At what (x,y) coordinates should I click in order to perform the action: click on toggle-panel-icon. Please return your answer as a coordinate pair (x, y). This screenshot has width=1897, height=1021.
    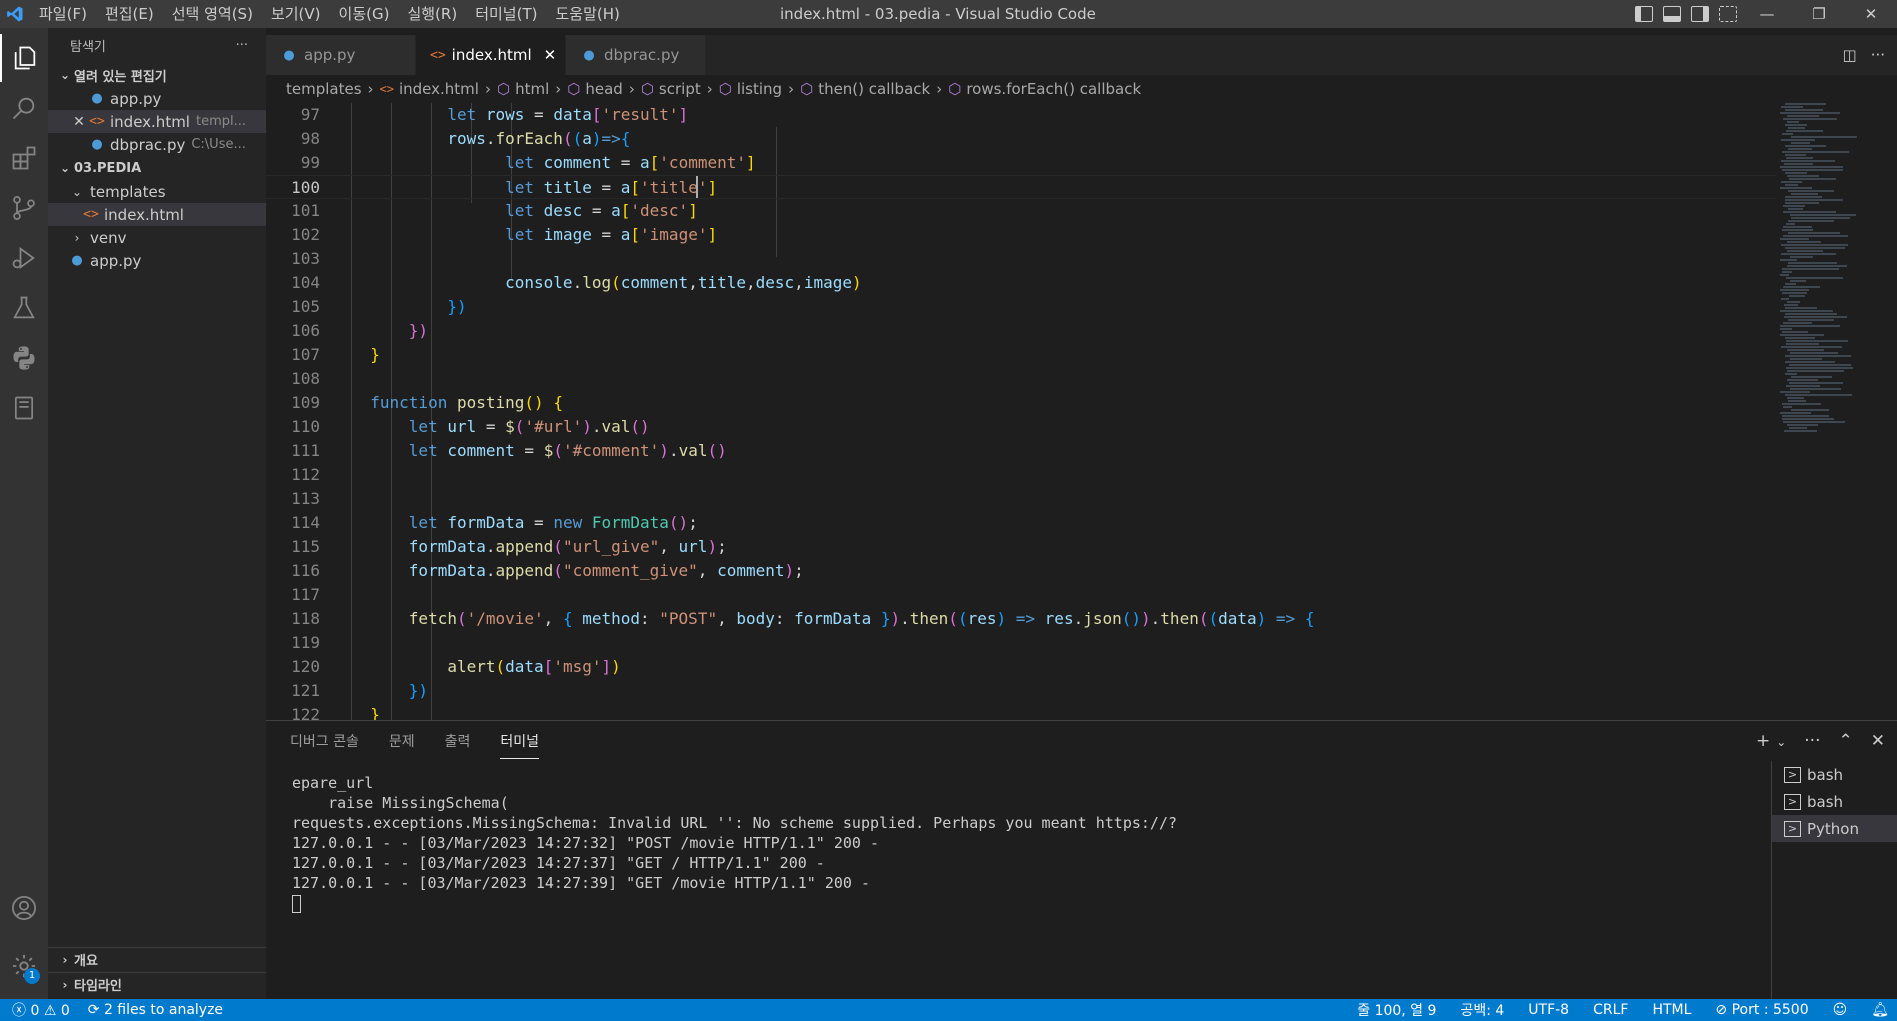
    Looking at the image, I should click on (1672, 14).